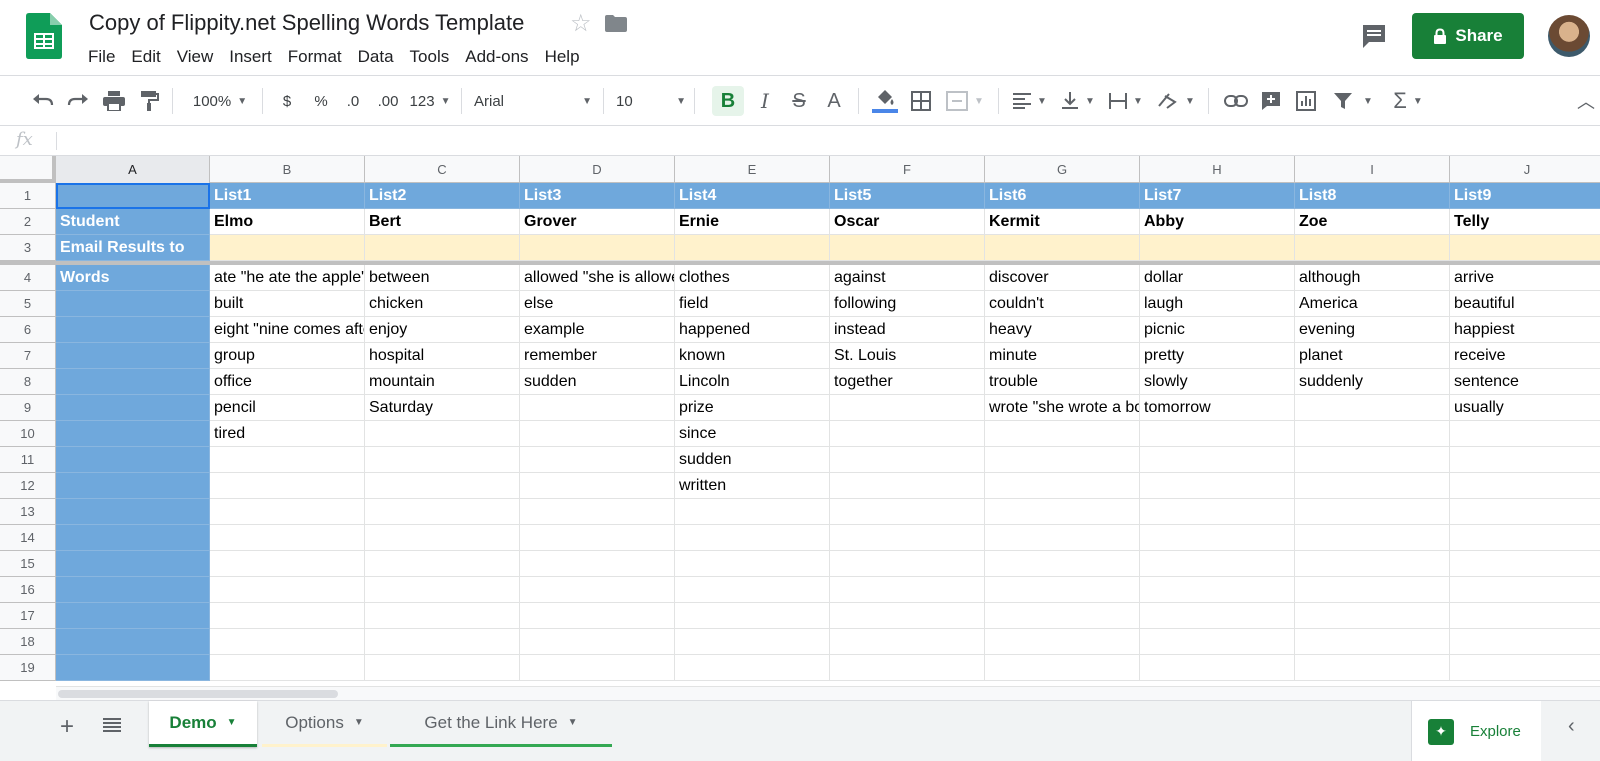 Image resolution: width=1600 pixels, height=761 pixels. Describe the element at coordinates (220, 101) in the screenshot. I see `zoom-select: 100% ▼` at that location.